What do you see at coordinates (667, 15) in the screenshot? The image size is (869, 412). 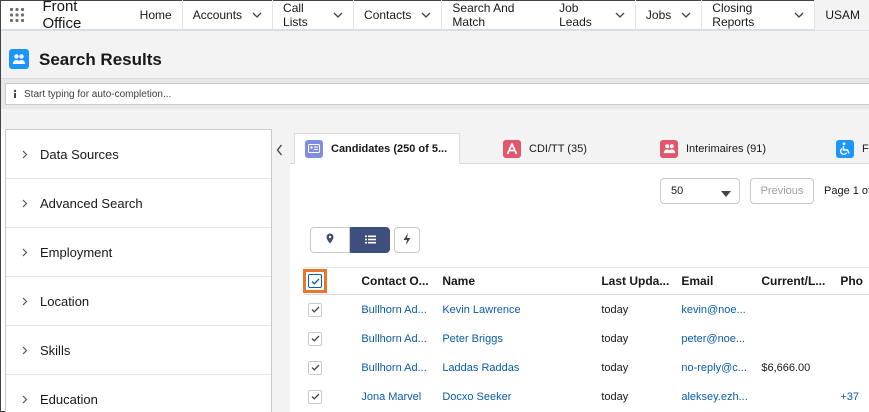 I see `nav-item-jobs: Jobs` at bounding box center [667, 15].